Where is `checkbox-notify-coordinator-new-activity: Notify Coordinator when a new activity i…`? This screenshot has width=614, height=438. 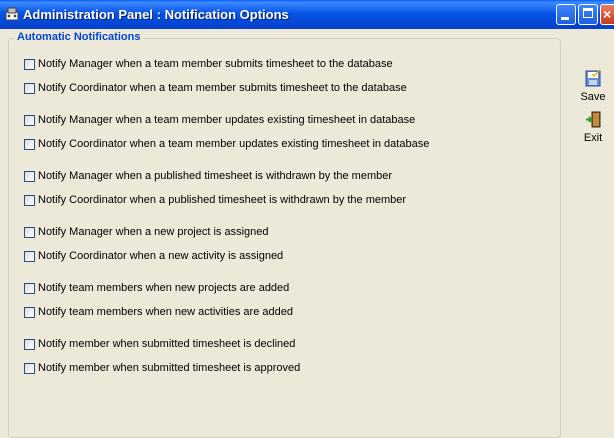 checkbox-notify-coordinator-new-activity: Notify Coordinator when a new activity i… is located at coordinates (153, 256).